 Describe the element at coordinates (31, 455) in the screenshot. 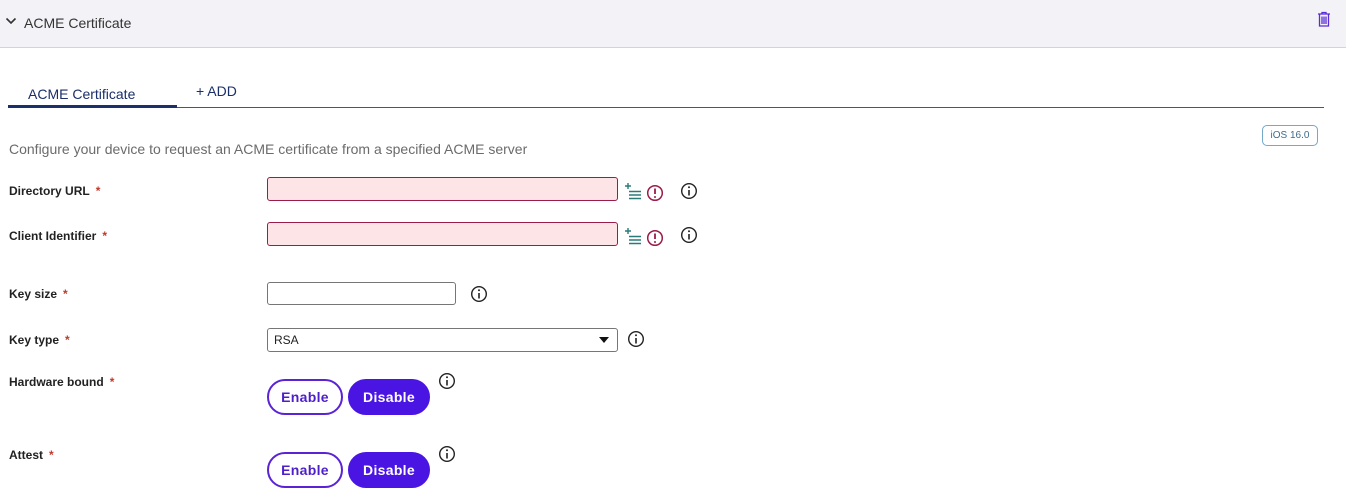

I see `attest-label: Attest *` at that location.